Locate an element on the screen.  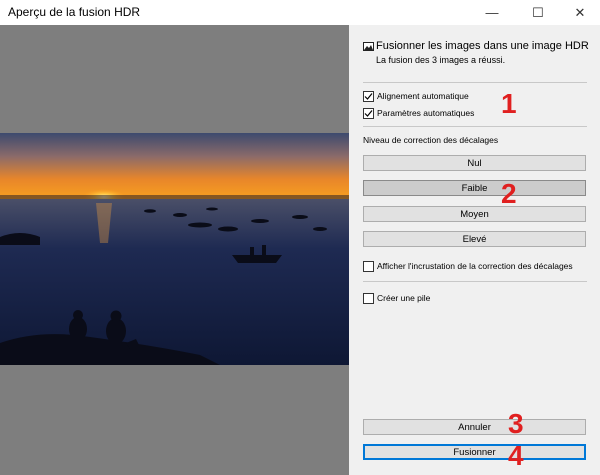
minimize-button: — is located at coordinates (492, 12).